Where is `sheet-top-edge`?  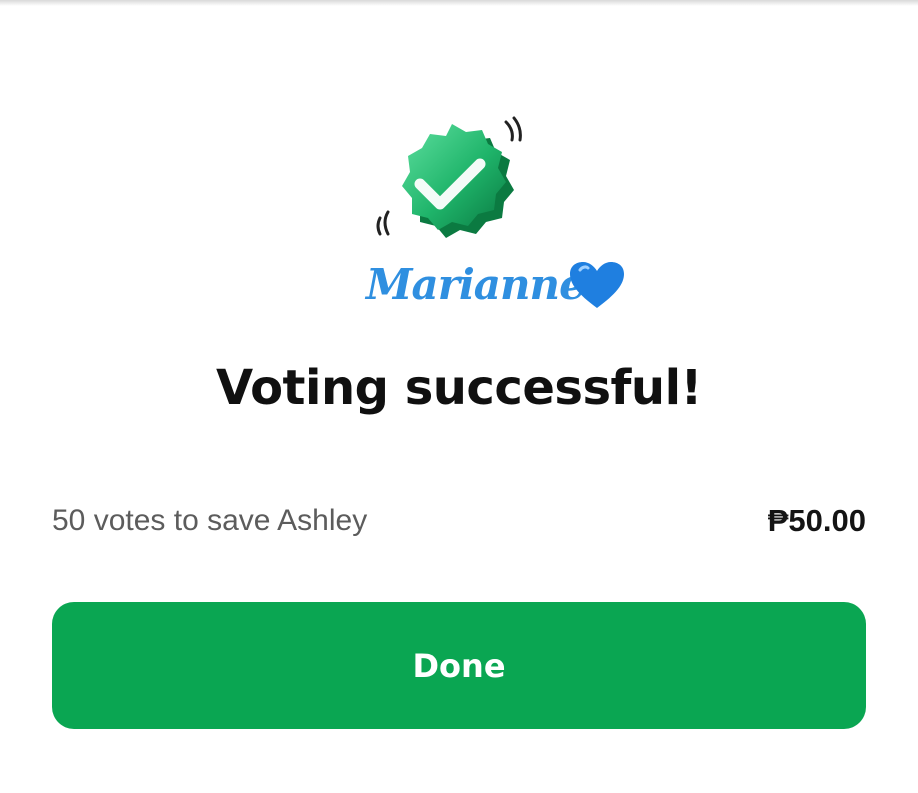 sheet-top-edge is located at coordinates (459, 3).